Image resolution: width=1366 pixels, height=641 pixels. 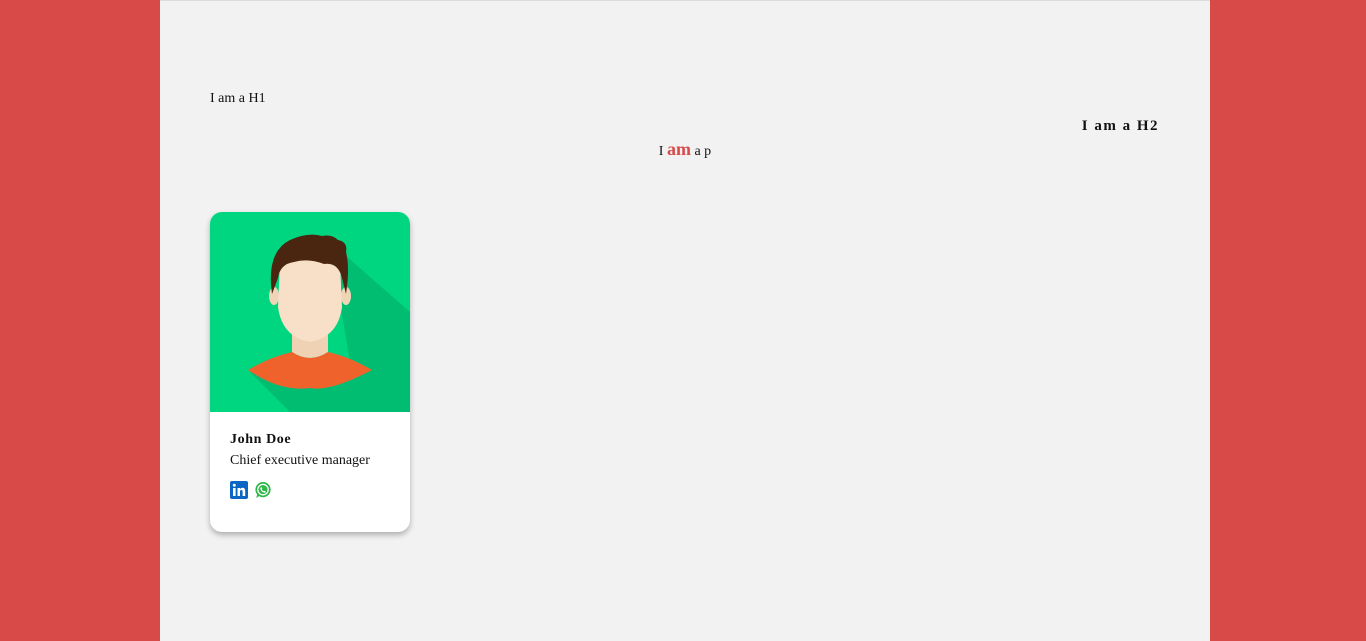 I want to click on profile-card: John Doe Chief executive manager, so click(x=310, y=372).